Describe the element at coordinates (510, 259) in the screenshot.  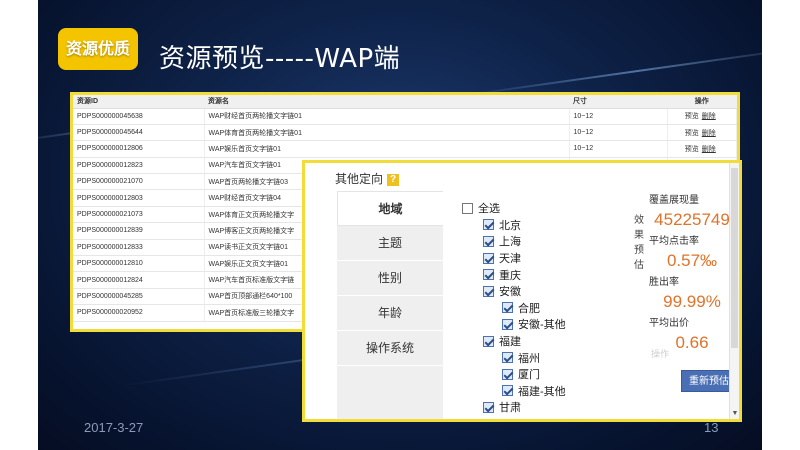
I see `region-label: 天津` at that location.